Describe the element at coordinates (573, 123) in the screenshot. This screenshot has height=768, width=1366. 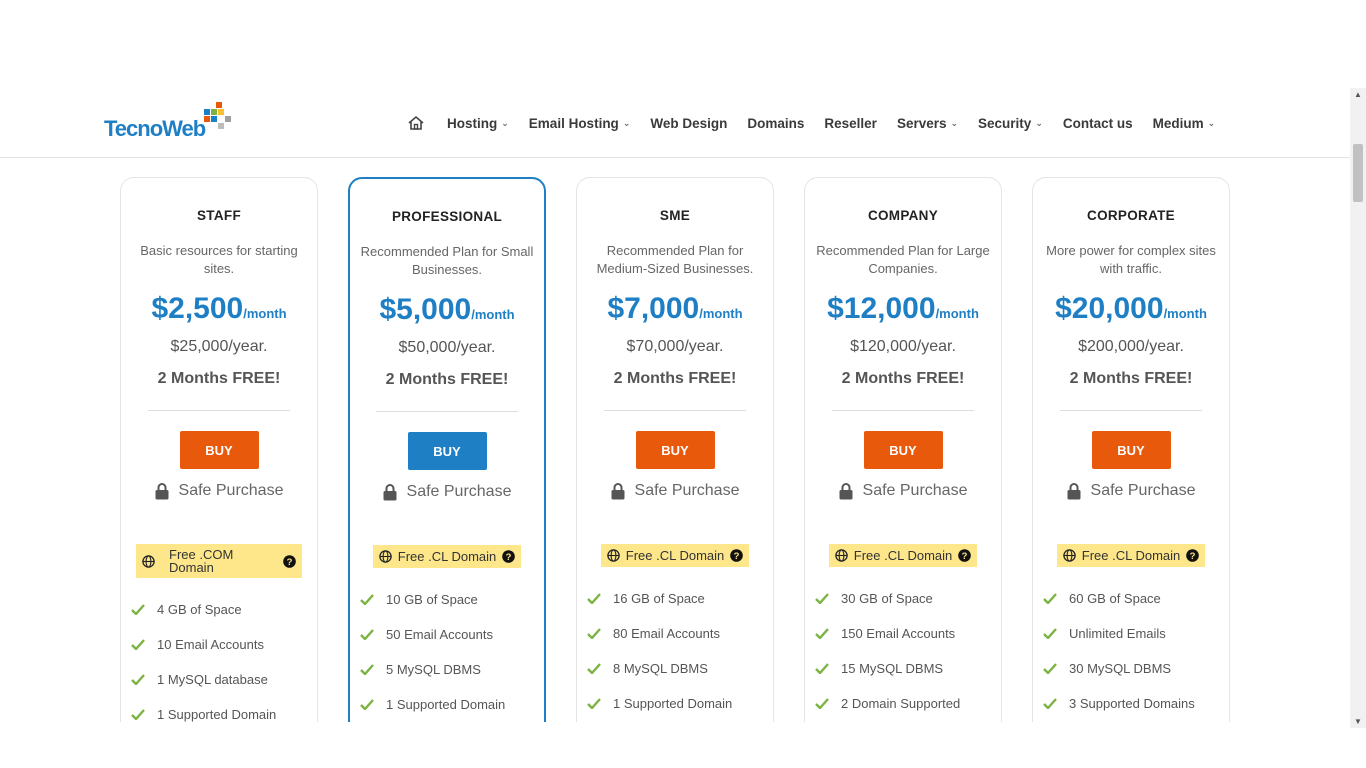
I see `nav-item-label: Email Hosting` at that location.